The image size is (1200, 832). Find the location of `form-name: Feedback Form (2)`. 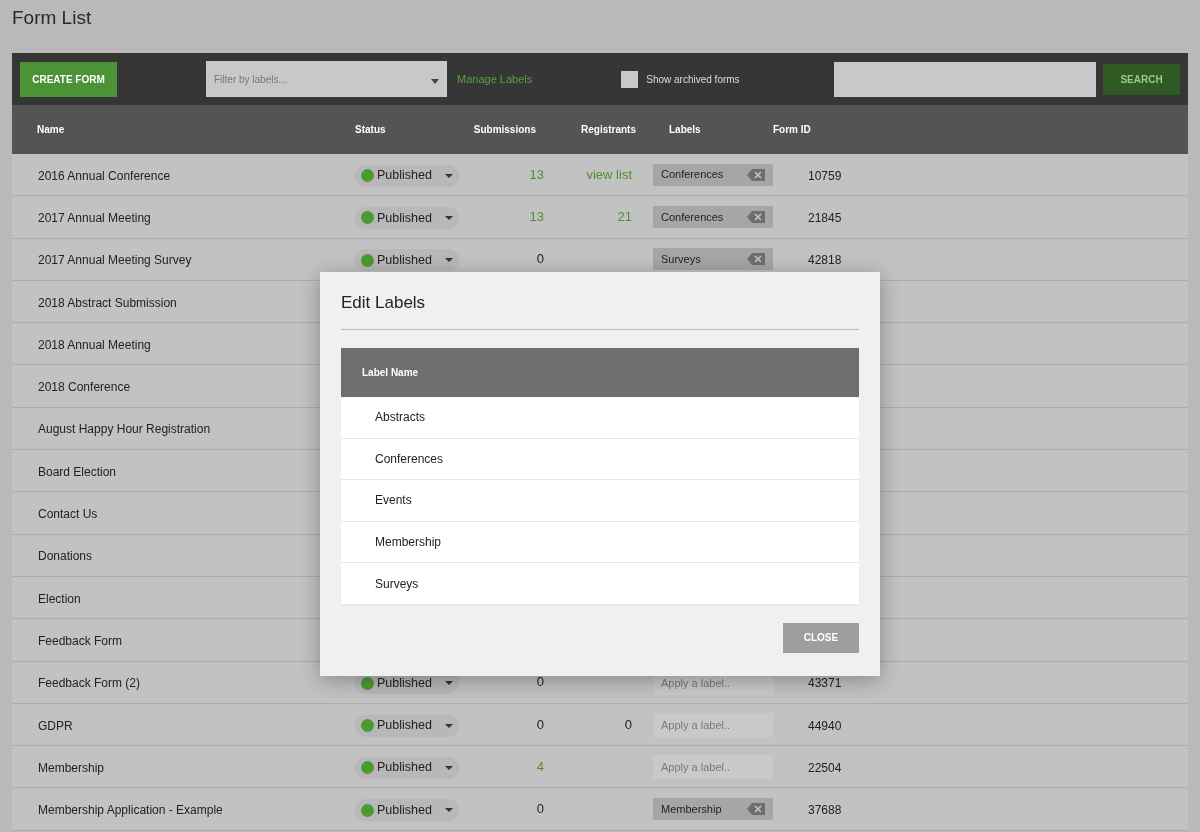

form-name: Feedback Form (2) is located at coordinates (89, 683).